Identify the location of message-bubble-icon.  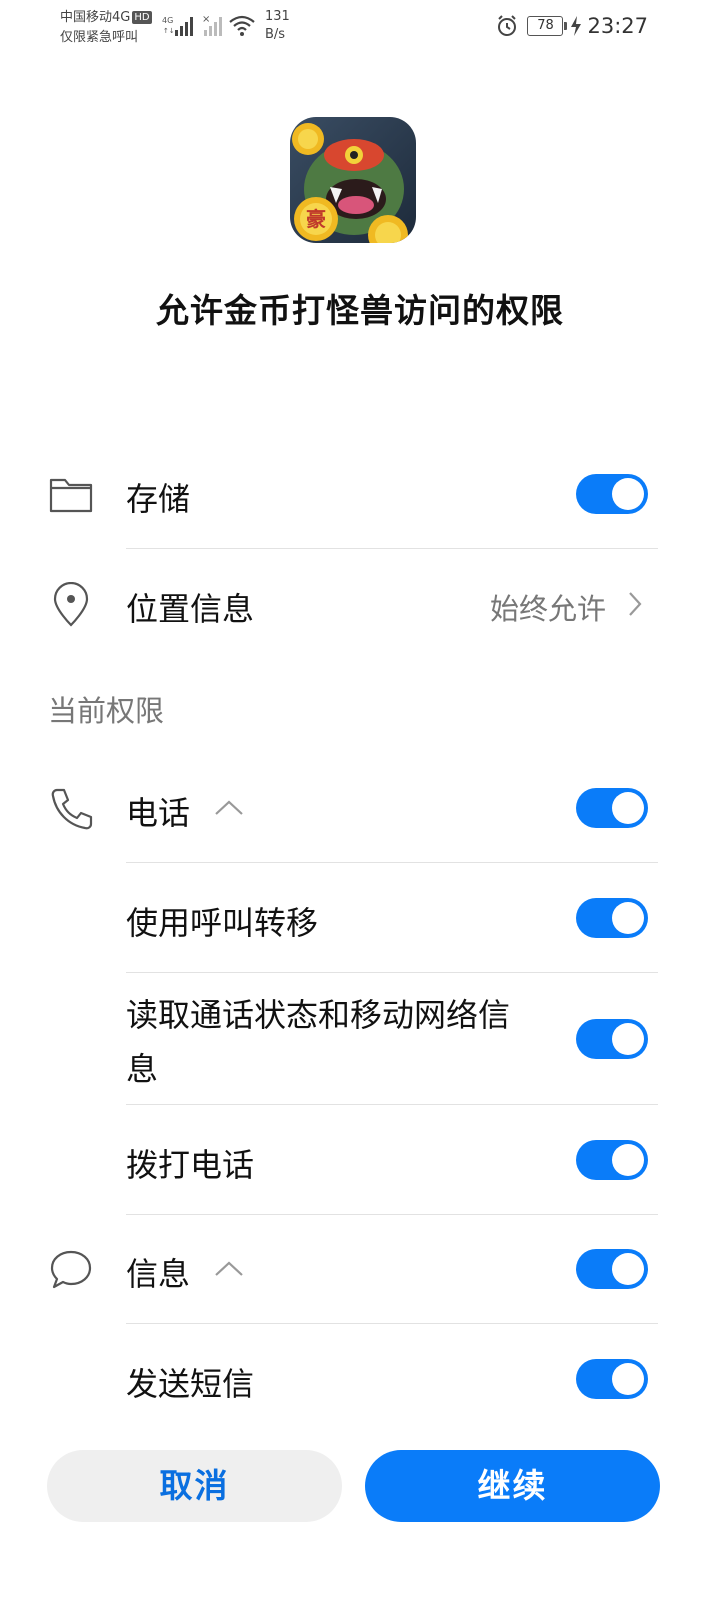
(71, 1269).